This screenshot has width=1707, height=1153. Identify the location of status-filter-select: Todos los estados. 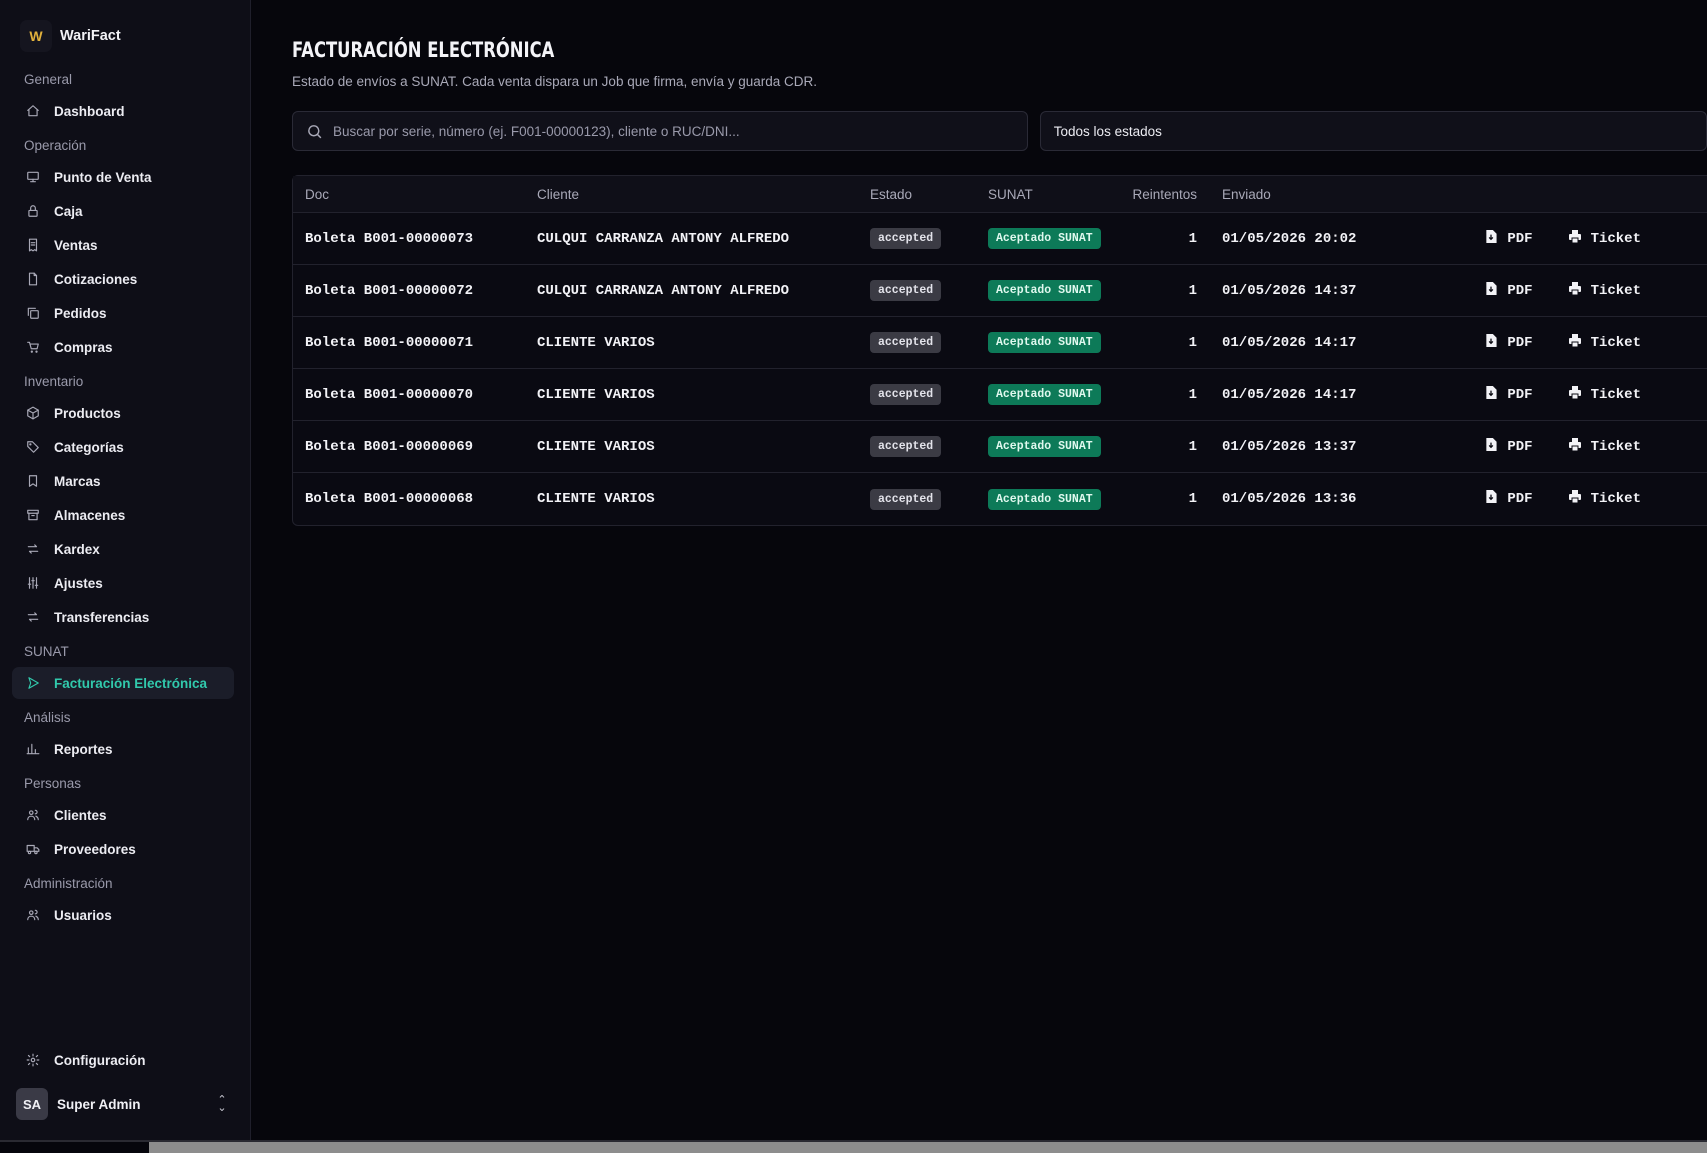
(1373, 131).